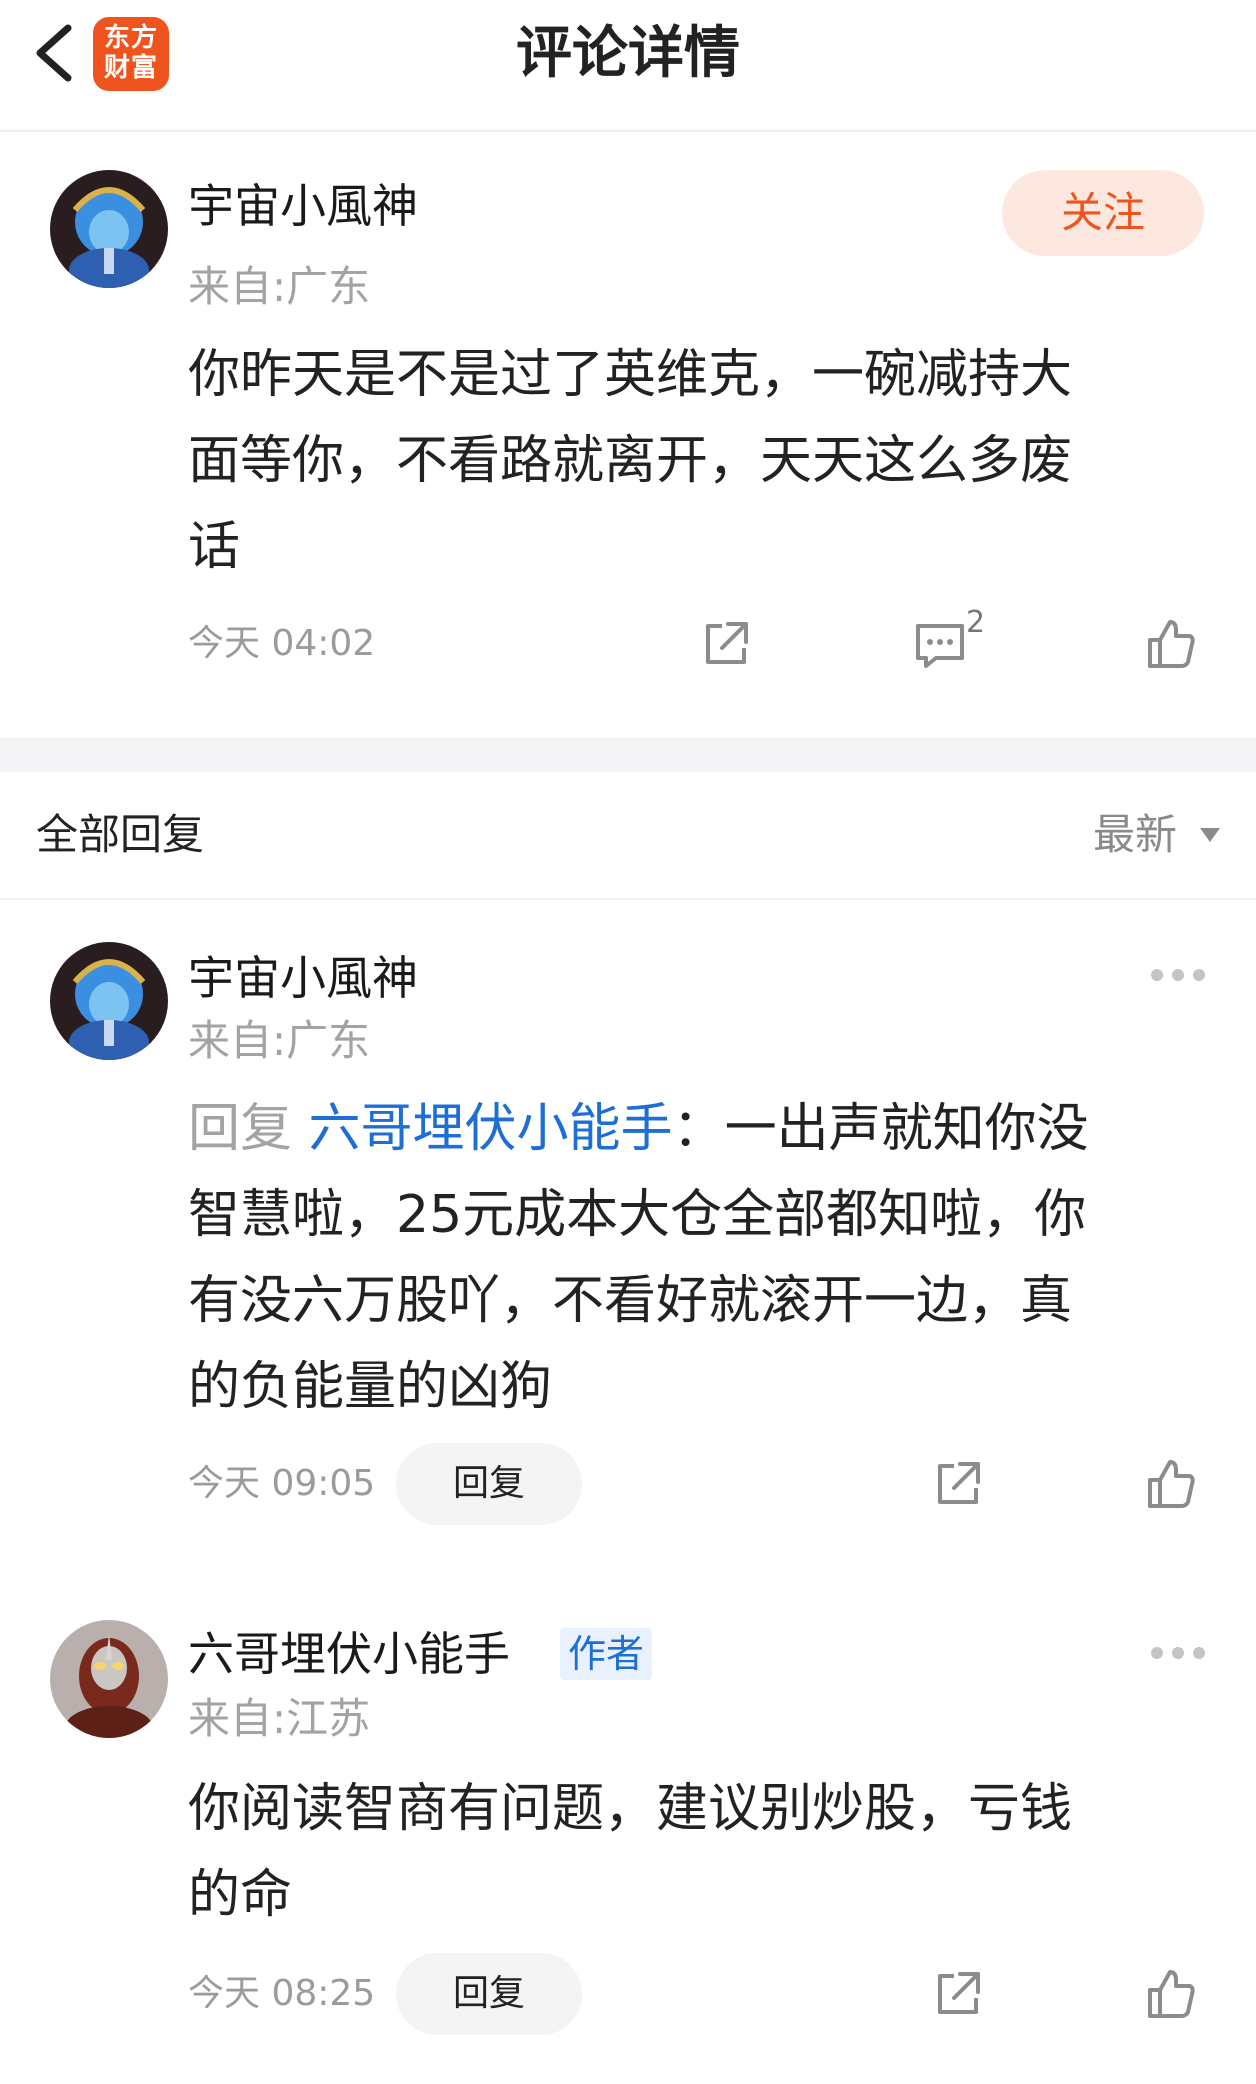 The height and width of the screenshot is (2084, 1256). I want to click on comment-text: 你昨天是不是过了英维克，一碗减持大 面等你，不看路就离开，天天这么多废 话, so click(688, 461).